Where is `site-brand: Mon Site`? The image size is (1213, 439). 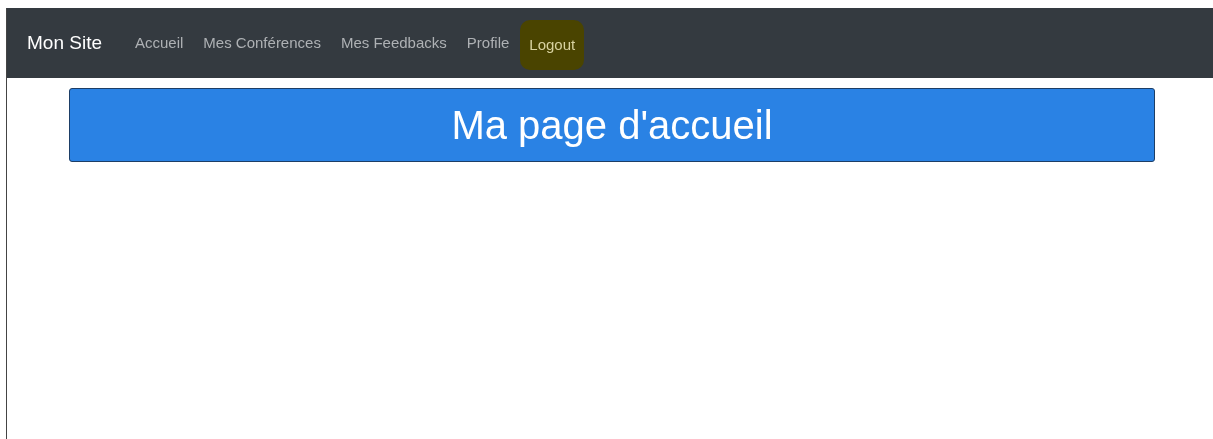 site-brand: Mon Site is located at coordinates (64, 43).